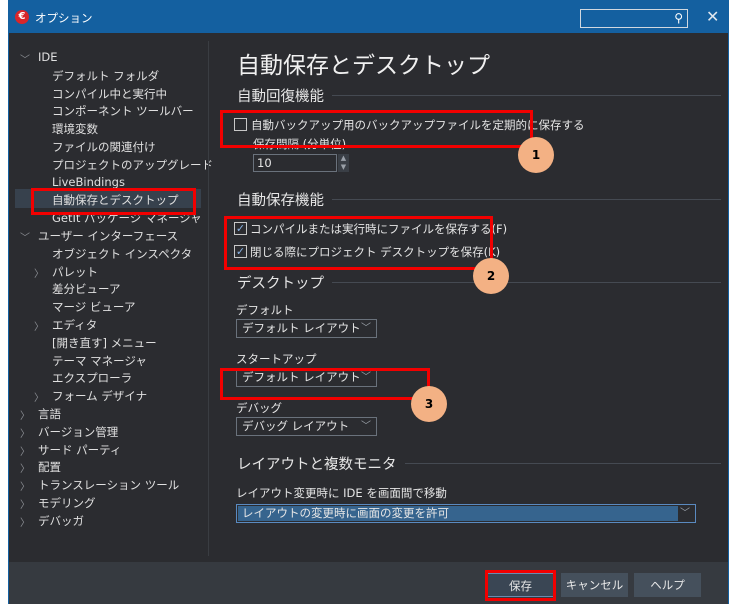 The width and height of the screenshot is (739, 608). Describe the element at coordinates (363, 66) in the screenshot. I see `page-title: 自動保存とデスクトップ` at that location.